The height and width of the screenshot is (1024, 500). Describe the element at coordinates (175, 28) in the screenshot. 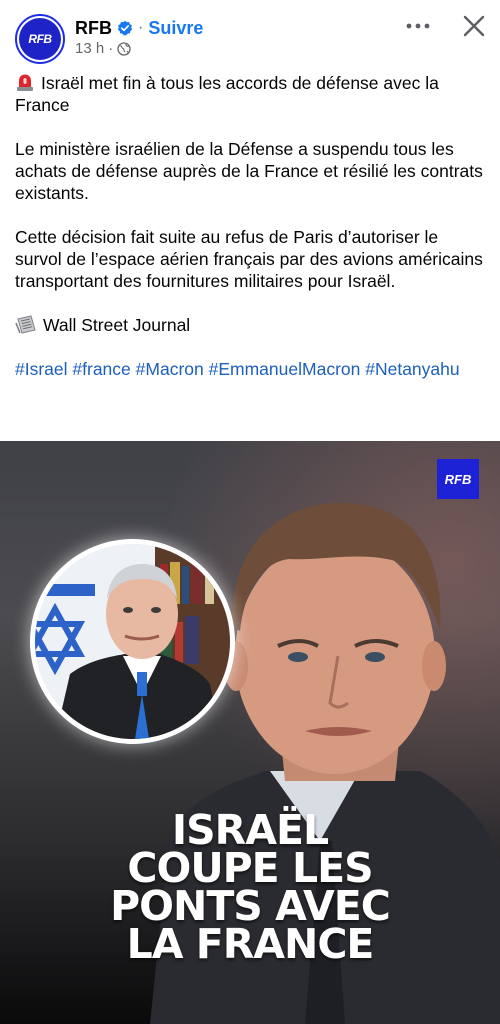

I see `follow-button: Suivre` at that location.